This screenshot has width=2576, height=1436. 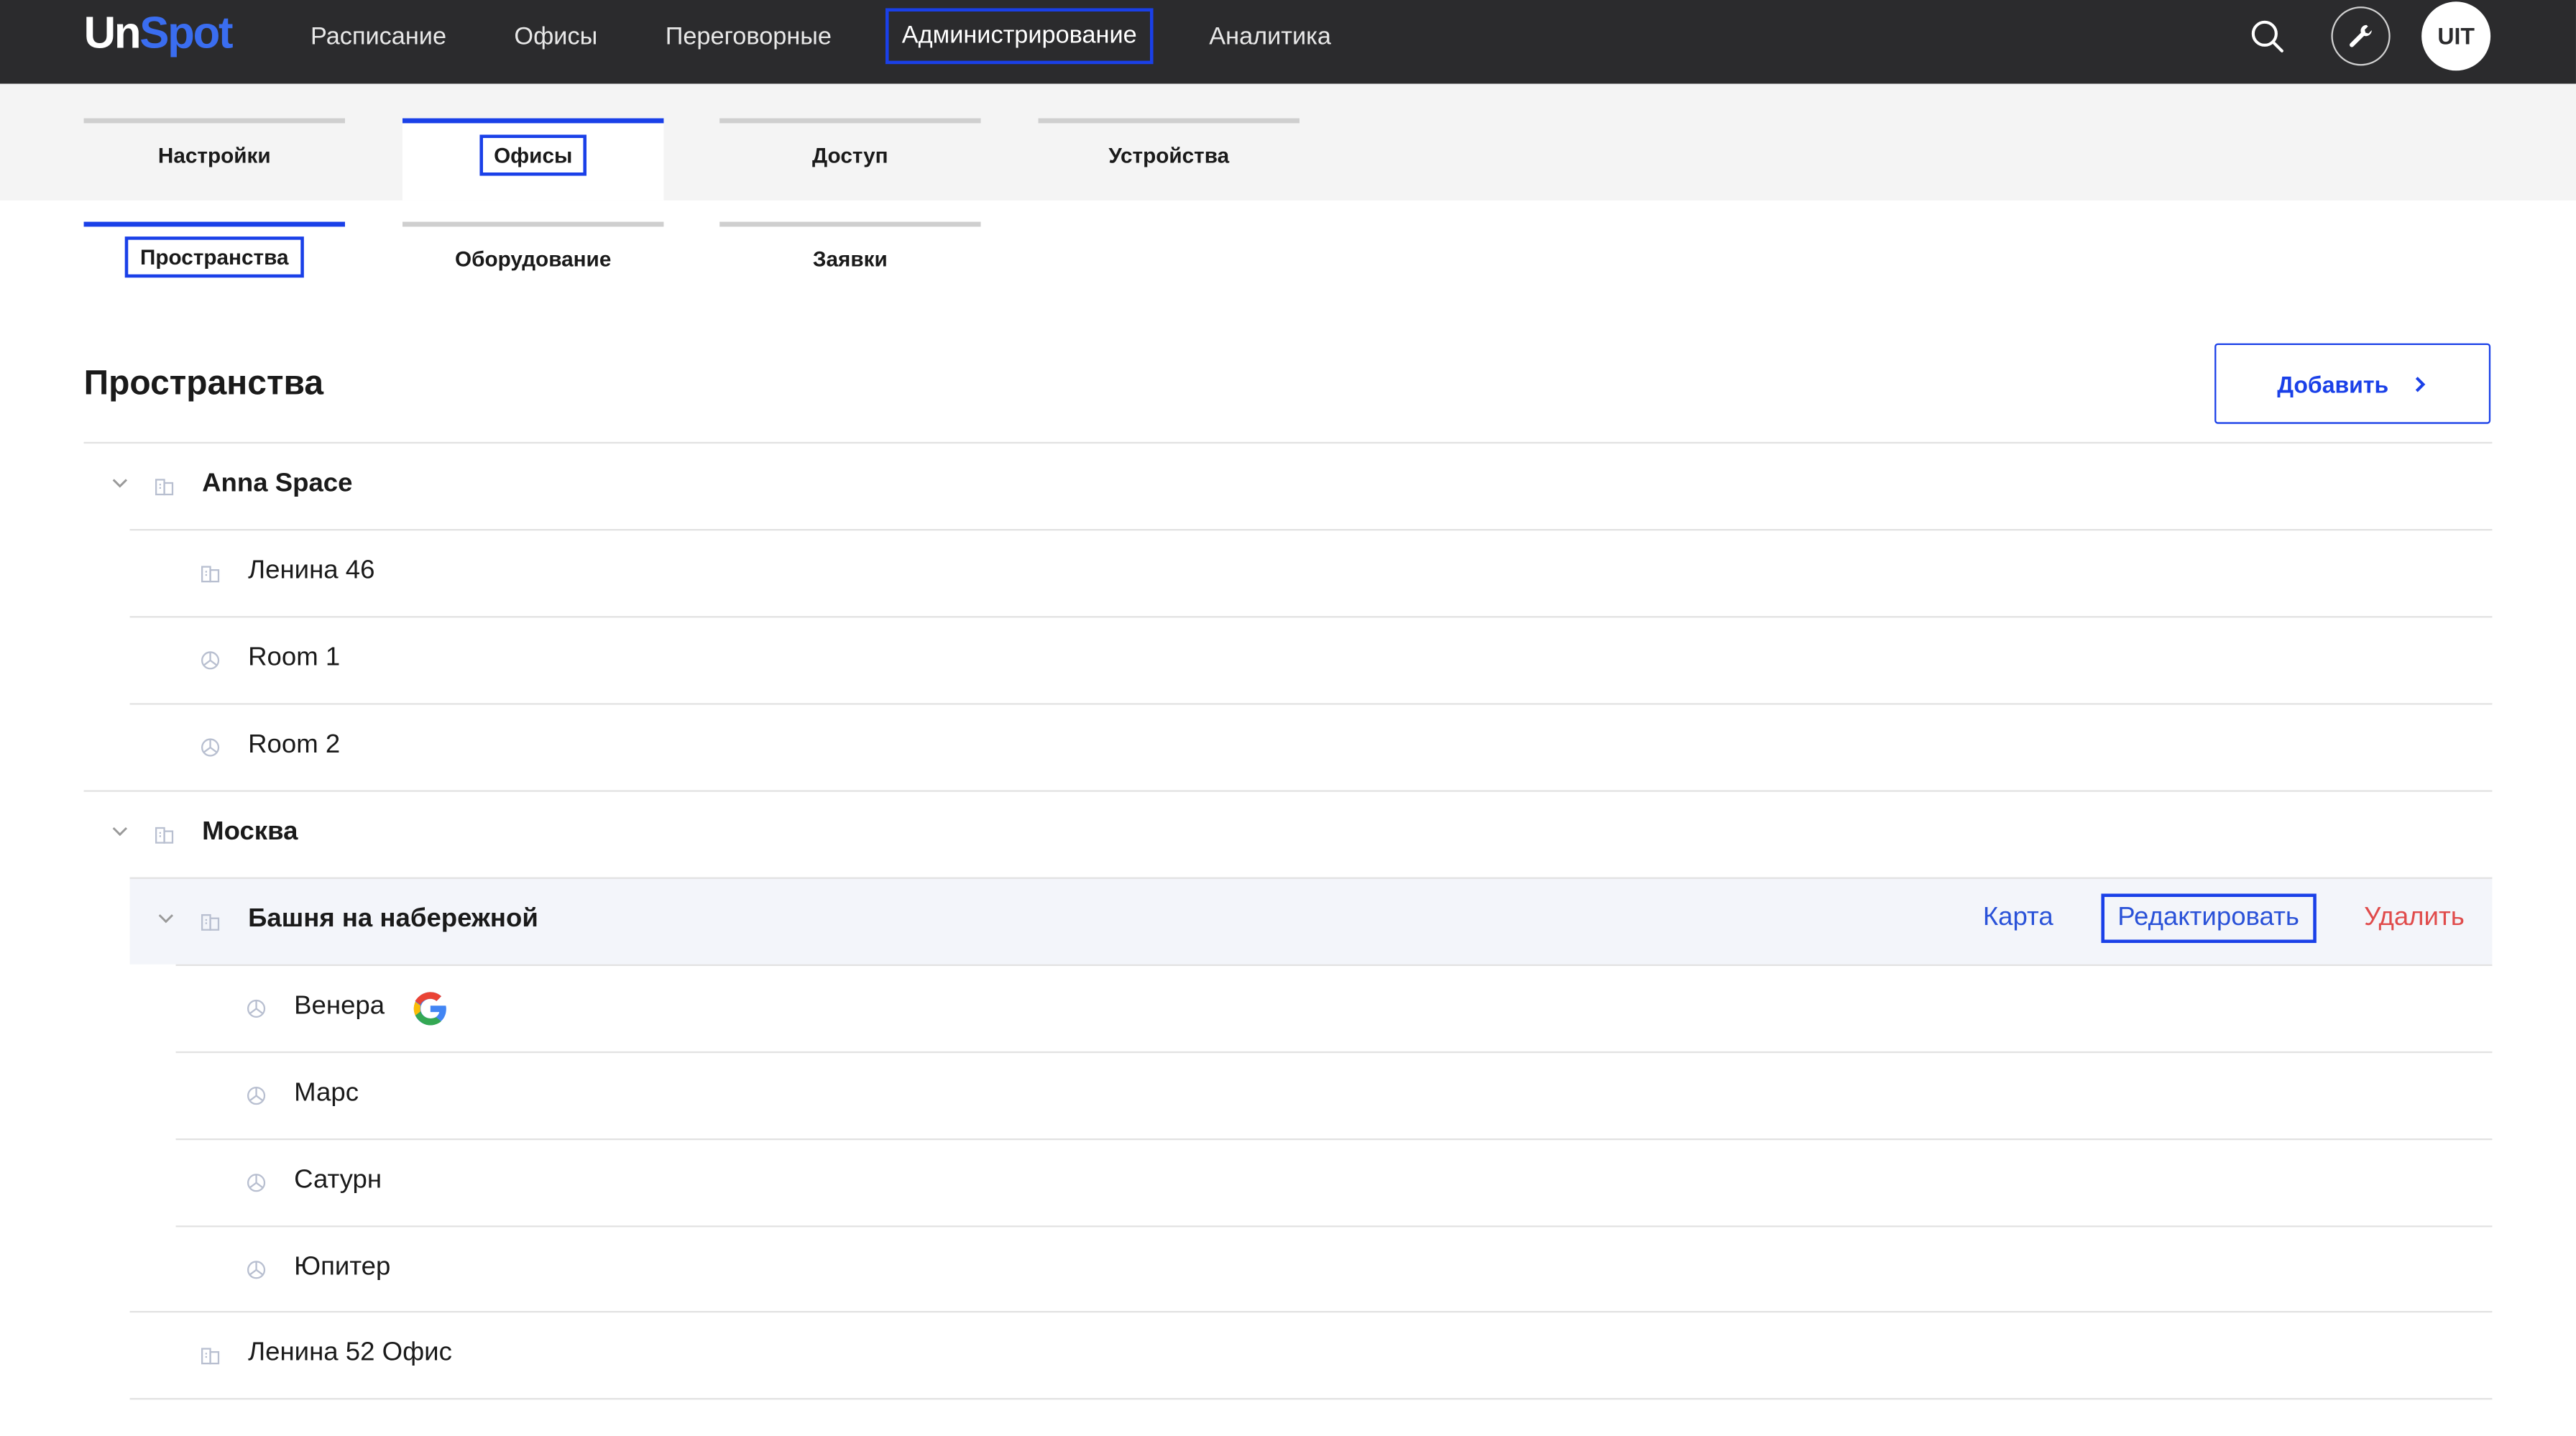 What do you see at coordinates (1334, 1094) in the screenshot?
I see `tree-row: Марс` at bounding box center [1334, 1094].